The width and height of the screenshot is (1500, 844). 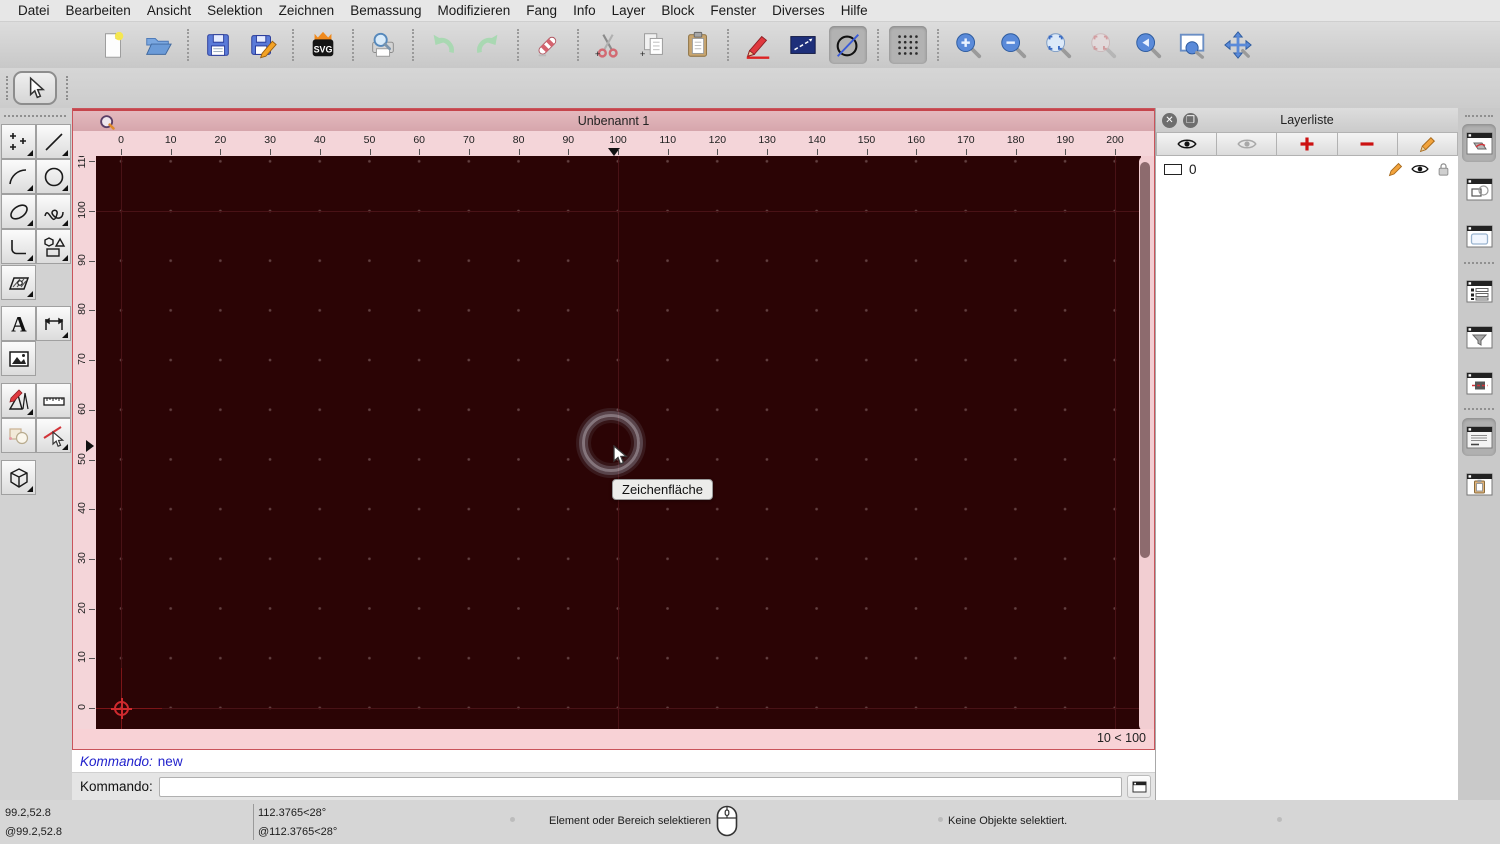 I want to click on property-editor-panel-toggle, so click(x=1479, y=291).